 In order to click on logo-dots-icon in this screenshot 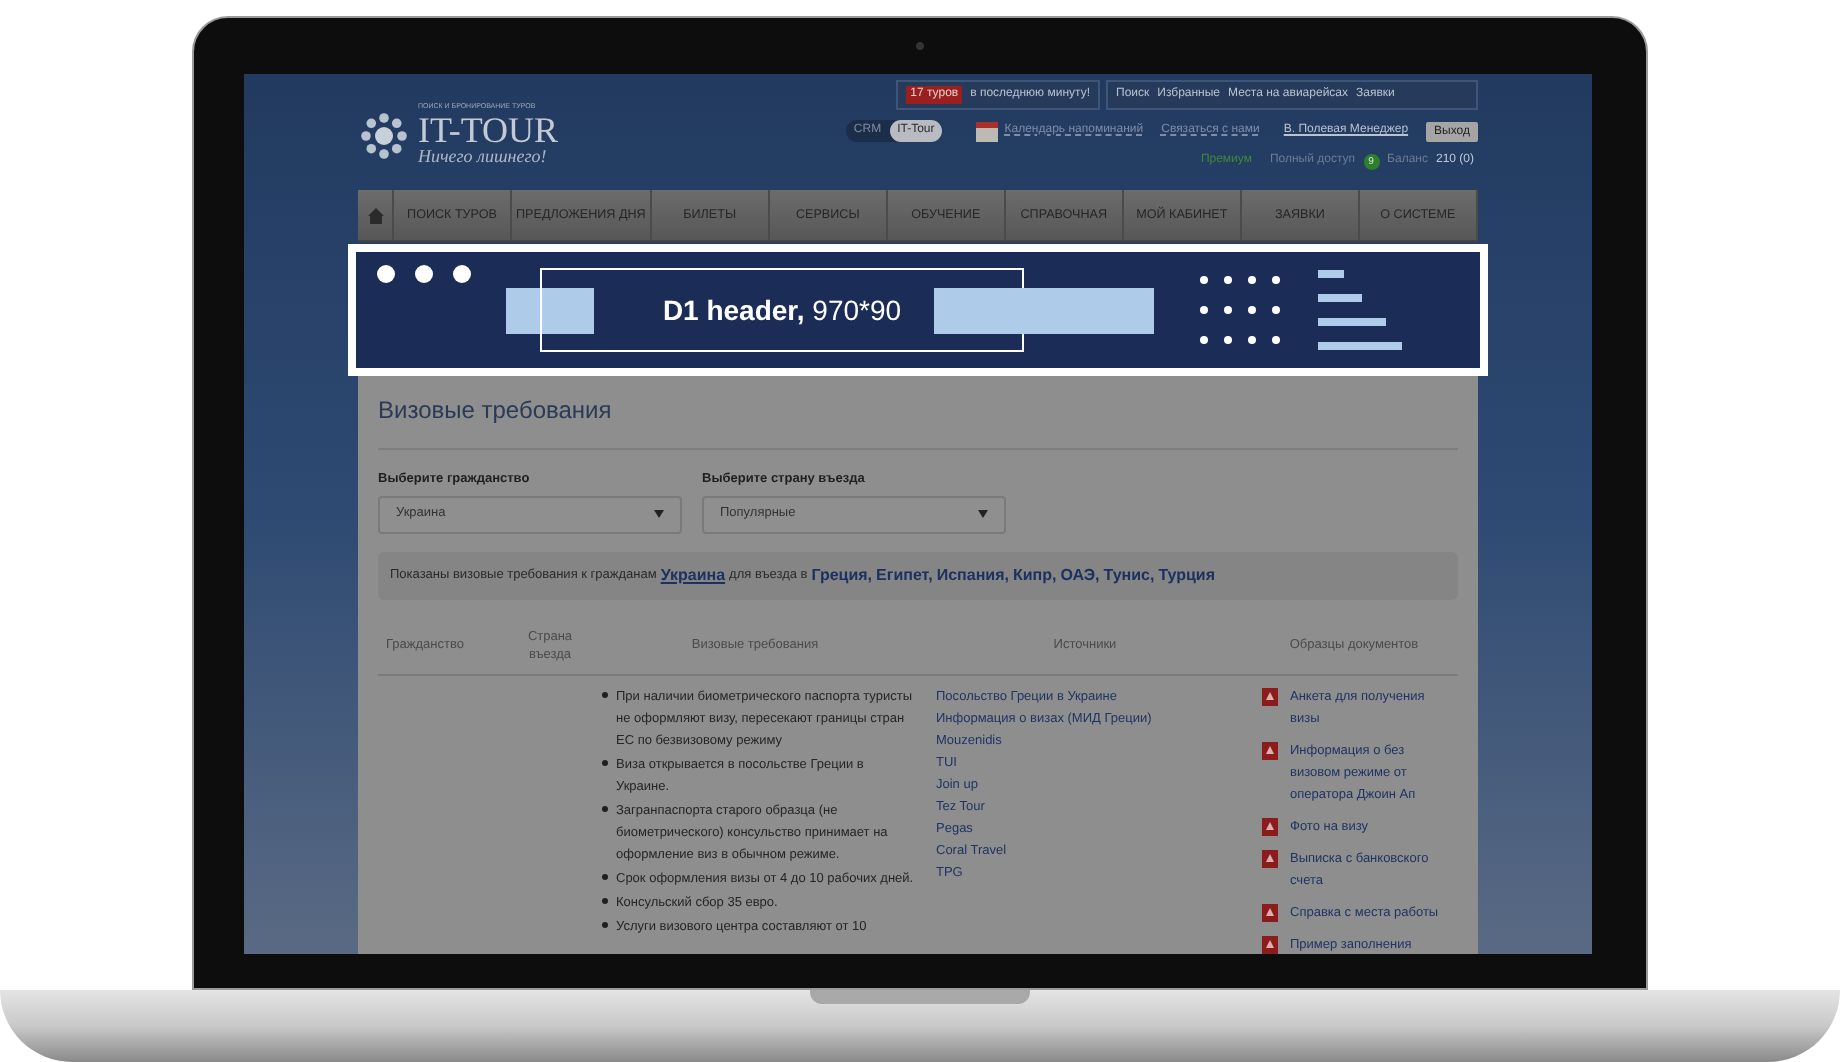, I will do `click(384, 135)`.